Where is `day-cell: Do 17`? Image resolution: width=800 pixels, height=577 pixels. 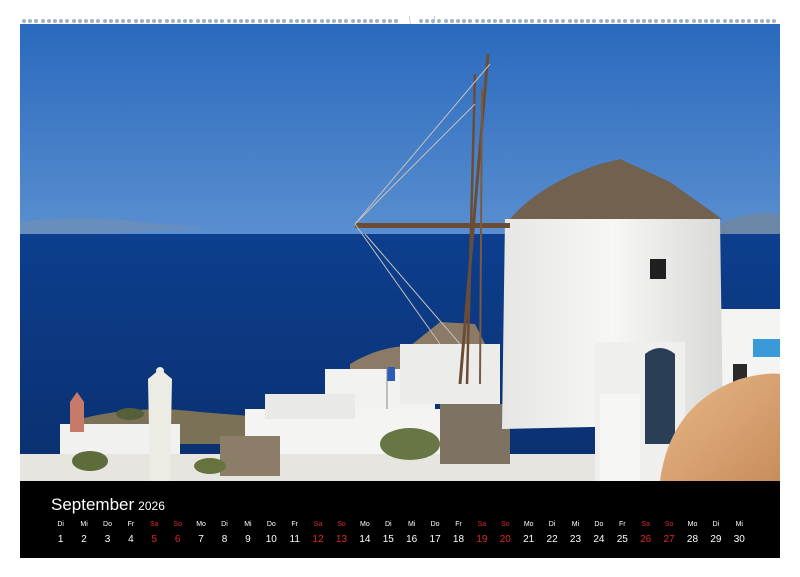 day-cell: Do 17 is located at coordinates (434, 533).